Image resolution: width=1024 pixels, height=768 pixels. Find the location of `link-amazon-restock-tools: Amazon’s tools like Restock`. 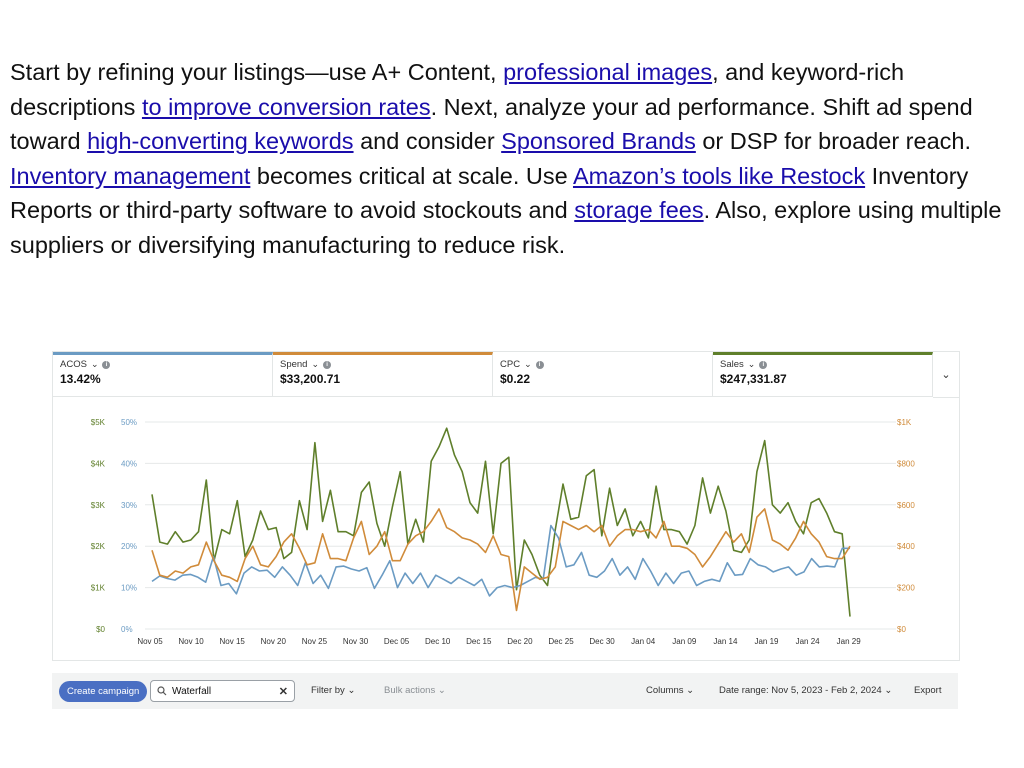

link-amazon-restock-tools: Amazon’s tools like Restock is located at coordinates (719, 176).